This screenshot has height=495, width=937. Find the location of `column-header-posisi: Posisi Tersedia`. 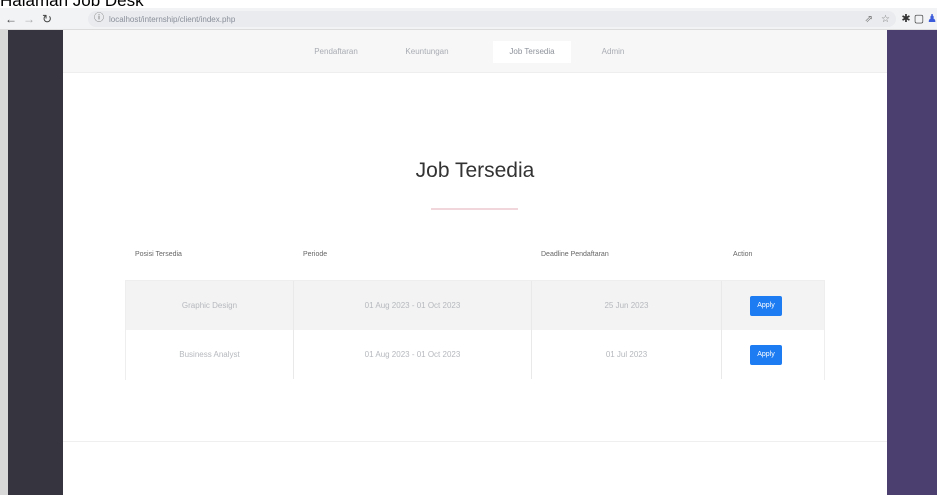

column-header-posisi: Posisi Tersedia is located at coordinates (158, 254).